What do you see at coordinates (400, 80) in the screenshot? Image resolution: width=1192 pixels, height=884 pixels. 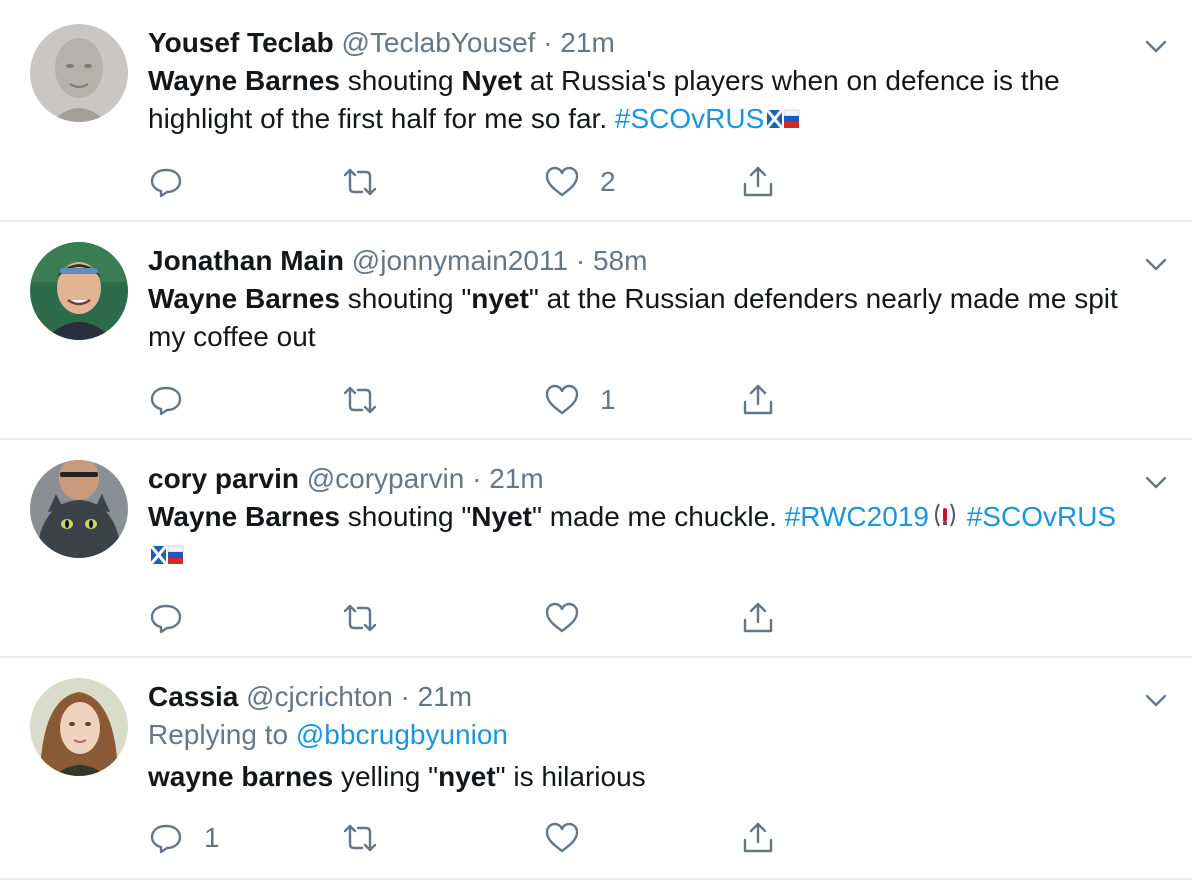 I see `body-text: shouting` at bounding box center [400, 80].